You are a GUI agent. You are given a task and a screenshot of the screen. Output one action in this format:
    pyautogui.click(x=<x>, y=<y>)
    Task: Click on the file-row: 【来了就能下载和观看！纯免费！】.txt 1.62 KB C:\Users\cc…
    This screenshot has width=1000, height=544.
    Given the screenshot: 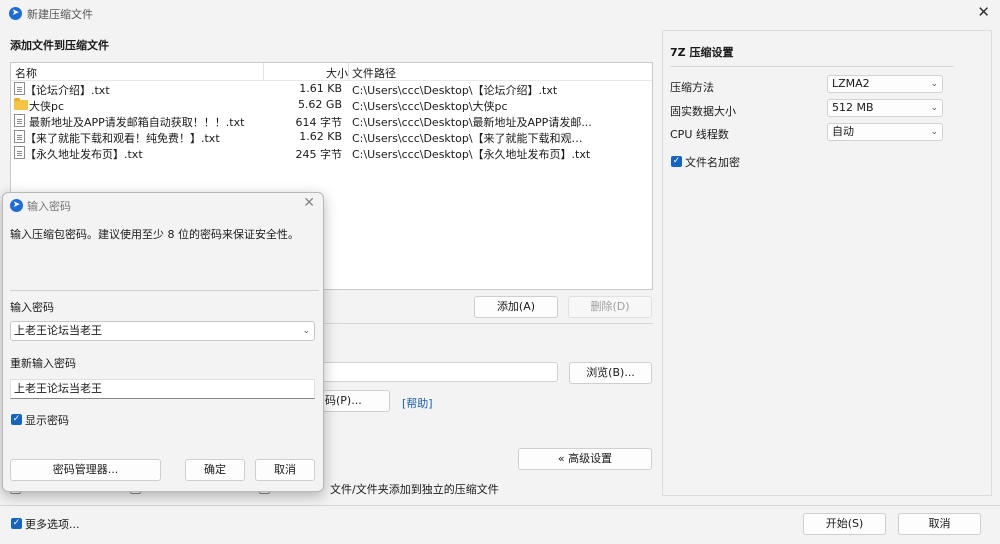 What is the action you would take?
    pyautogui.click(x=331, y=137)
    